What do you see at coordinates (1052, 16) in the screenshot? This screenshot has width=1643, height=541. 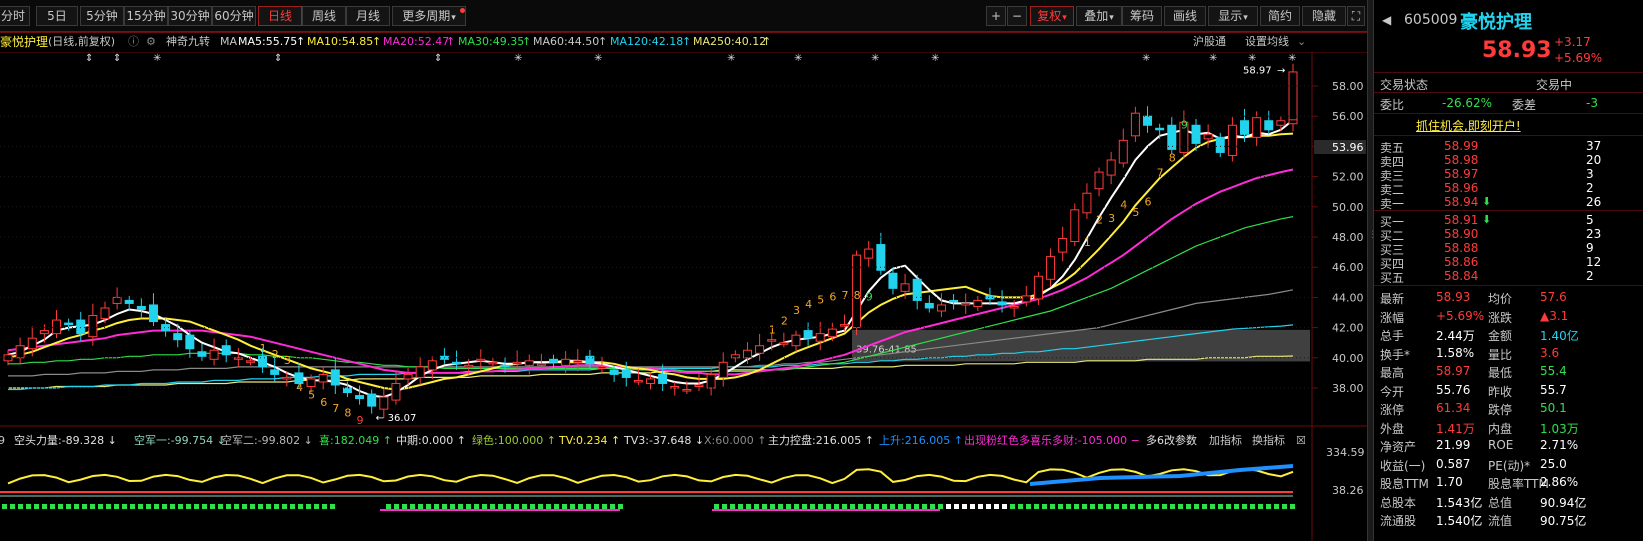 I see `fuquan-dropdown: 复权` at bounding box center [1052, 16].